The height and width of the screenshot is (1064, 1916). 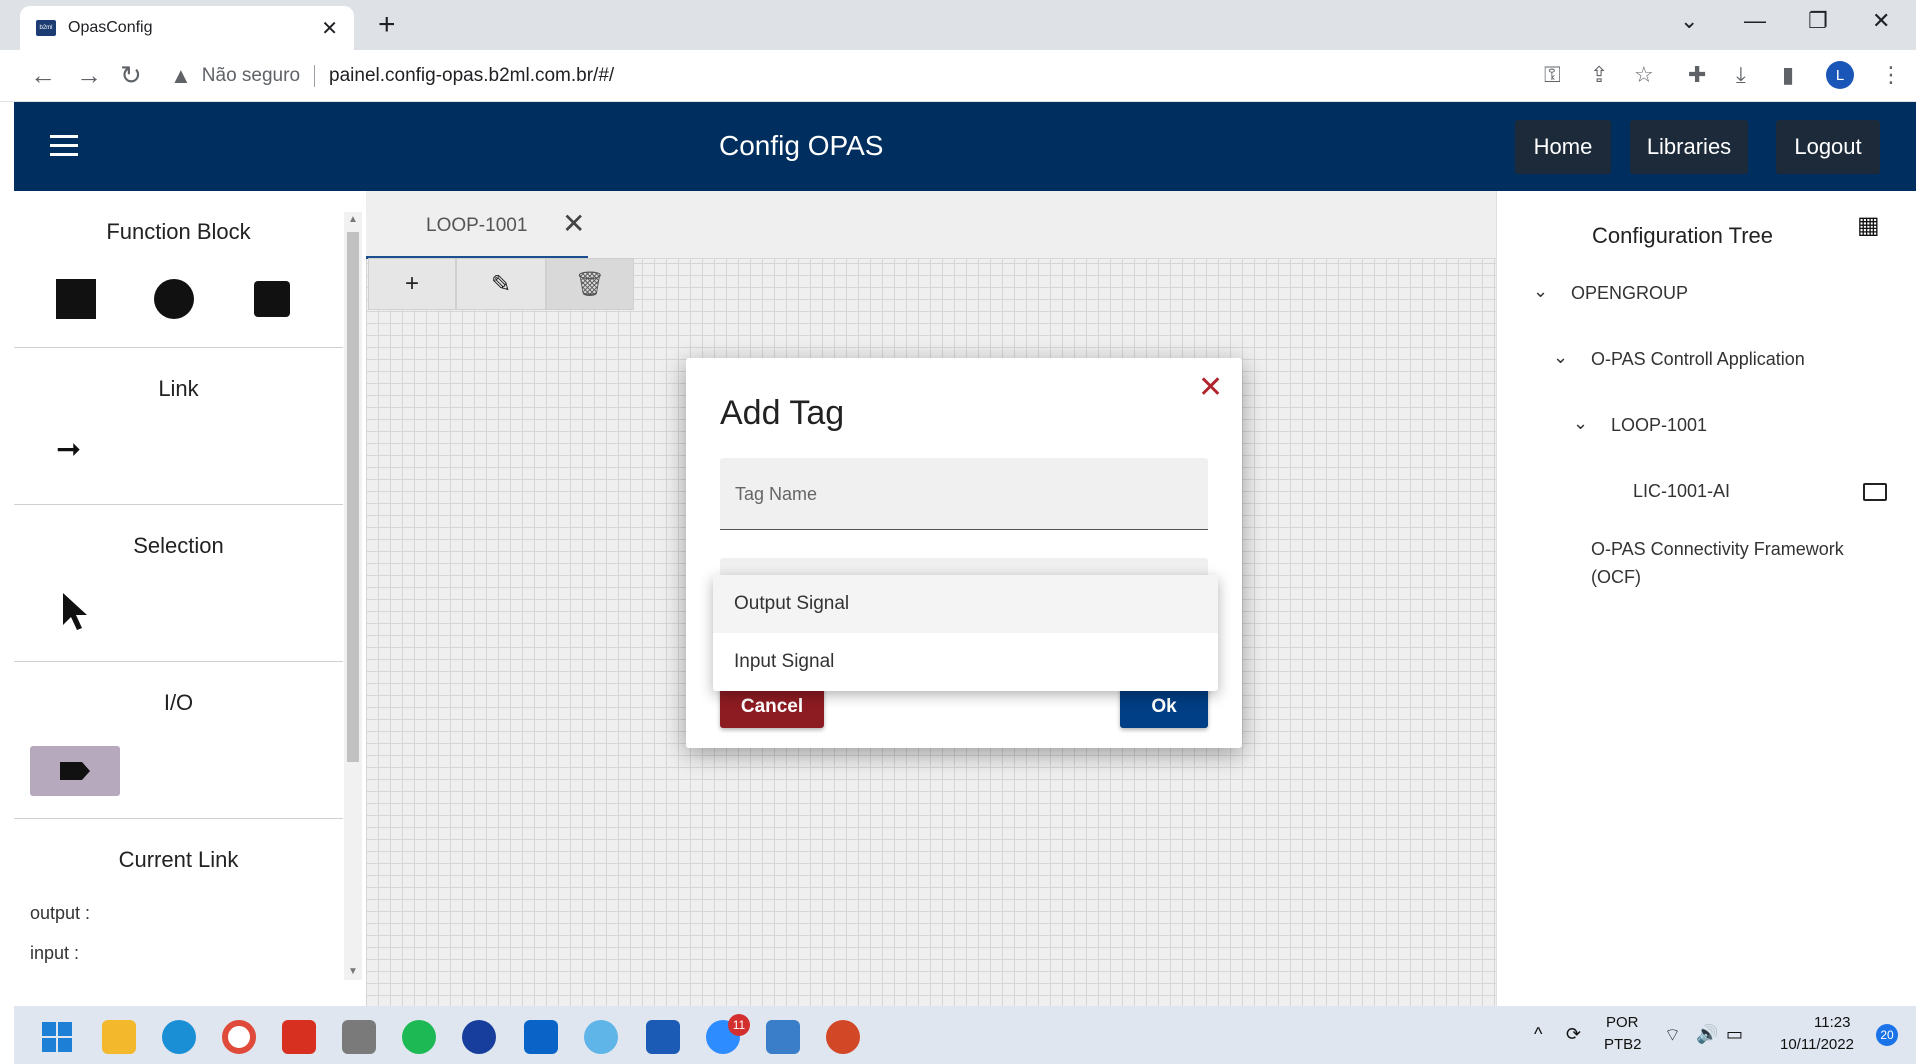 What do you see at coordinates (329, 28) in the screenshot?
I see `tab-close-icon: ✕` at bounding box center [329, 28].